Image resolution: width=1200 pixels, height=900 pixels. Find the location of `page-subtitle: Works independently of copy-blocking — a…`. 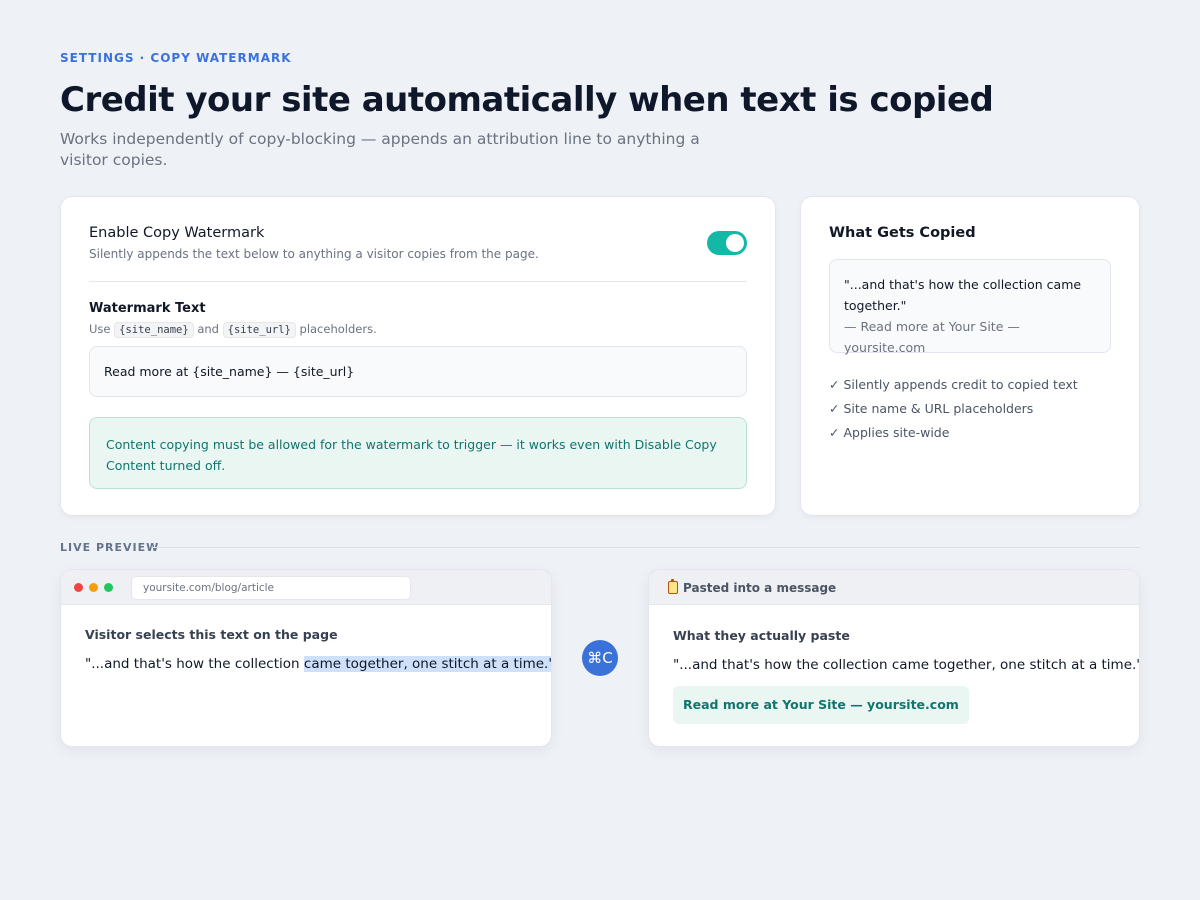

page-subtitle: Works independently of copy-blocking — a… is located at coordinates (380, 149).